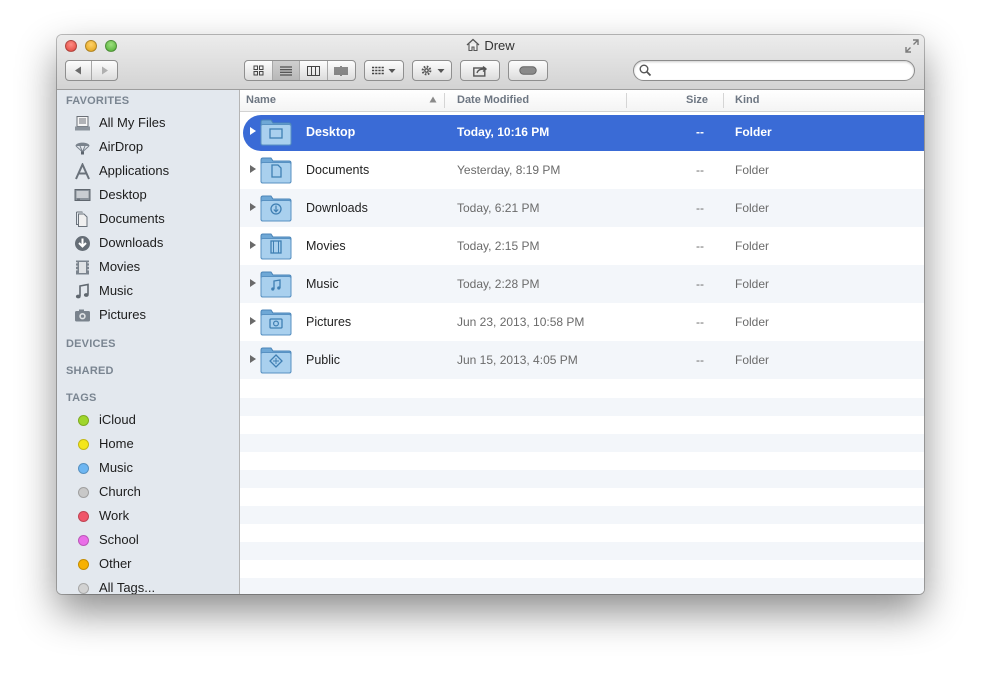 The width and height of the screenshot is (981, 673). I want to click on sidebar-tag-school: School, so click(148, 540).